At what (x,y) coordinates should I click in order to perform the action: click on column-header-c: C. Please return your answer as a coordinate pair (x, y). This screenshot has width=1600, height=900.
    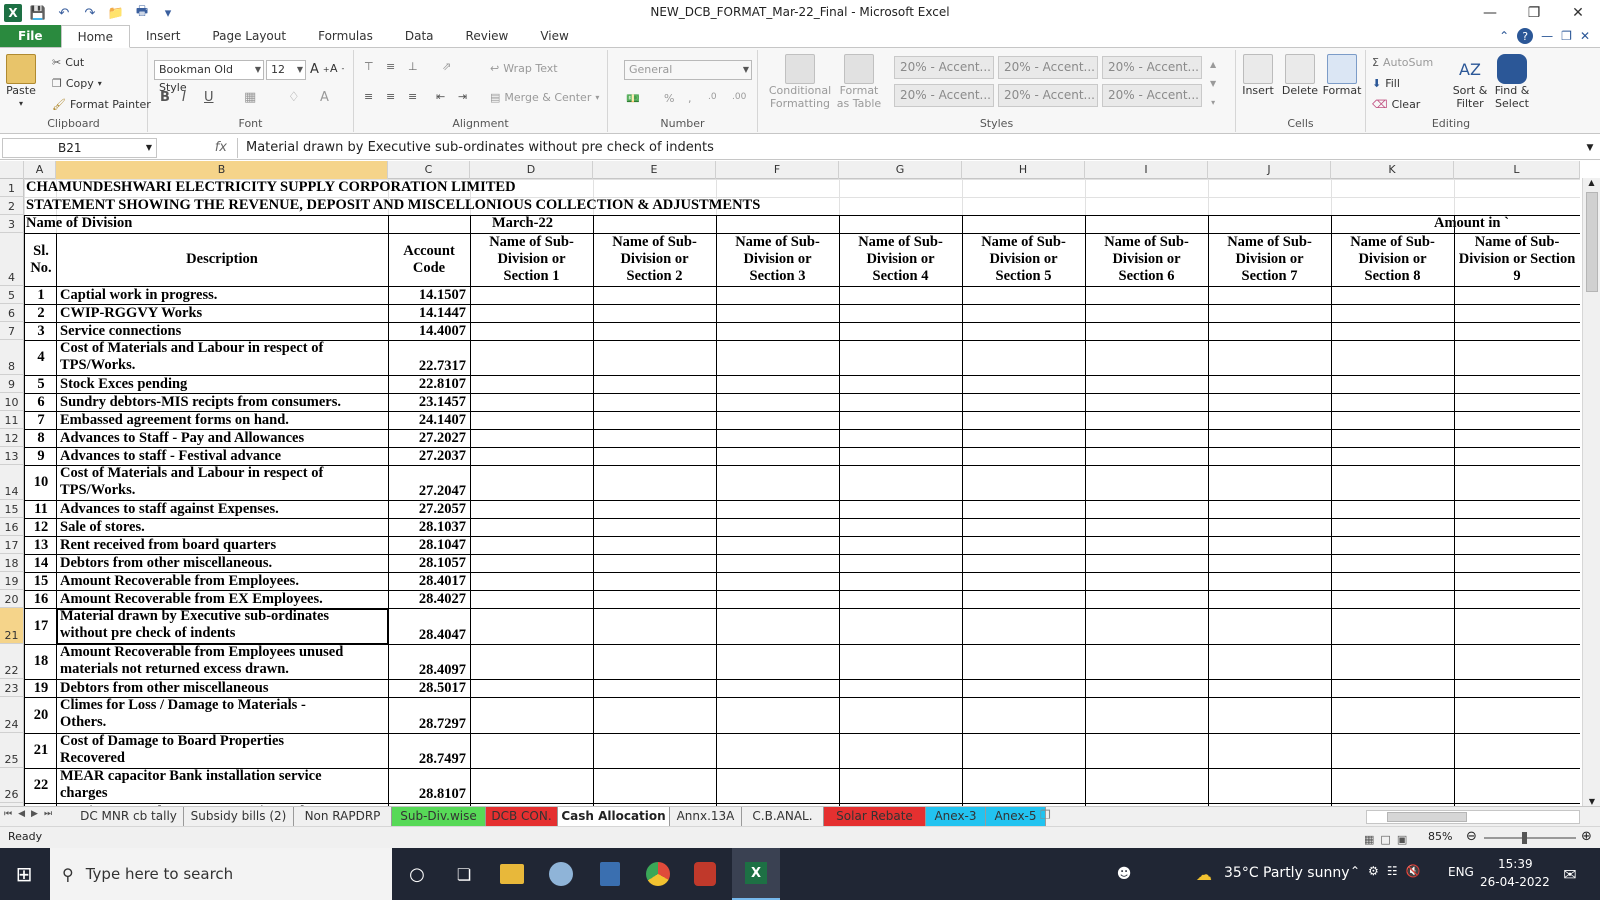
    Looking at the image, I should click on (429, 170).